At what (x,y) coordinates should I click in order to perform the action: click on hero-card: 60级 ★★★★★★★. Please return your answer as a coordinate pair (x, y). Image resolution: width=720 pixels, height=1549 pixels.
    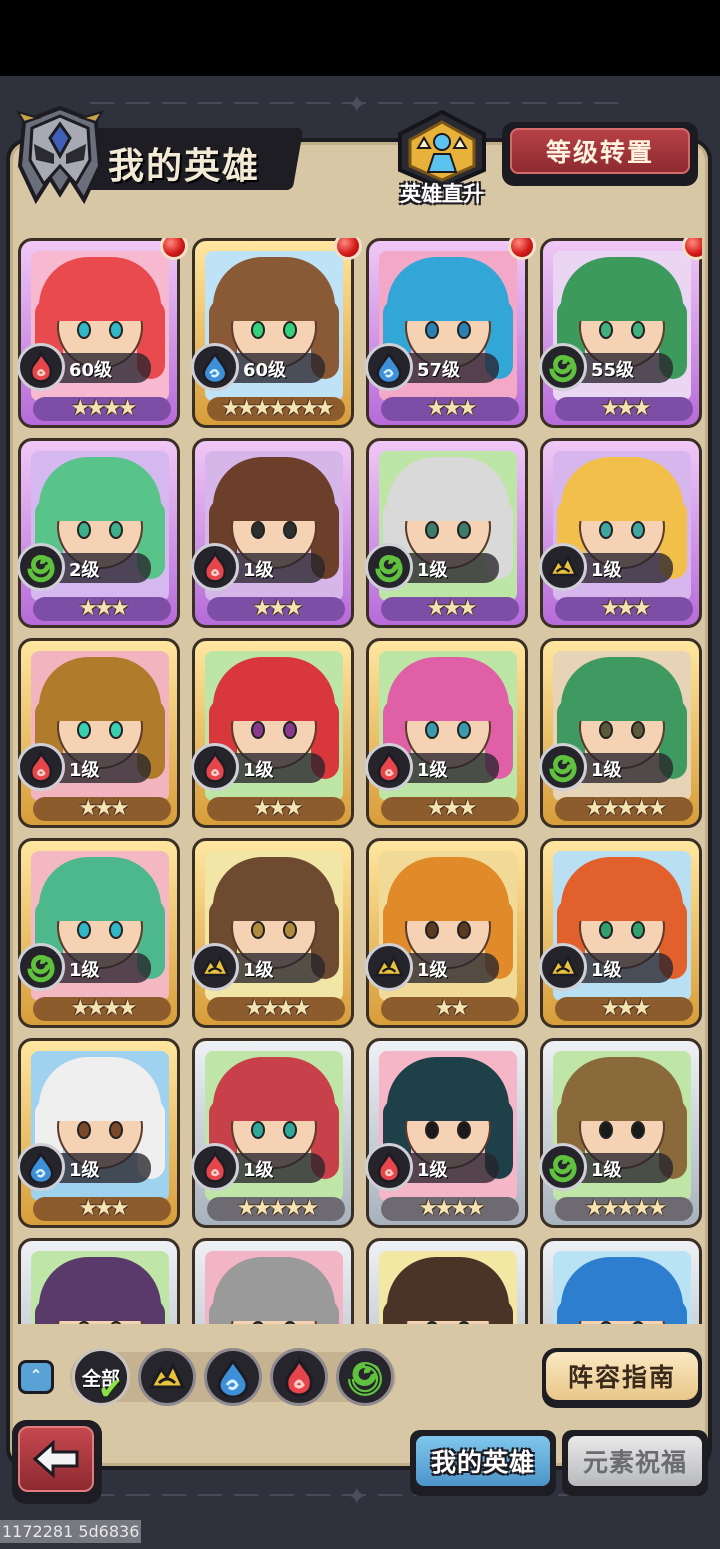
    Looking at the image, I should click on (276, 333).